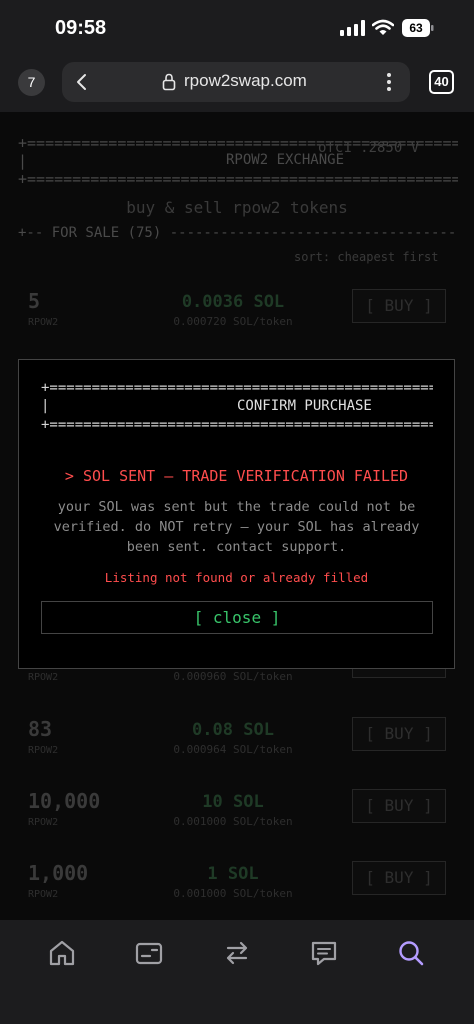 This screenshot has height=1024, width=474. I want to click on bottom-navigation, so click(237, 972).